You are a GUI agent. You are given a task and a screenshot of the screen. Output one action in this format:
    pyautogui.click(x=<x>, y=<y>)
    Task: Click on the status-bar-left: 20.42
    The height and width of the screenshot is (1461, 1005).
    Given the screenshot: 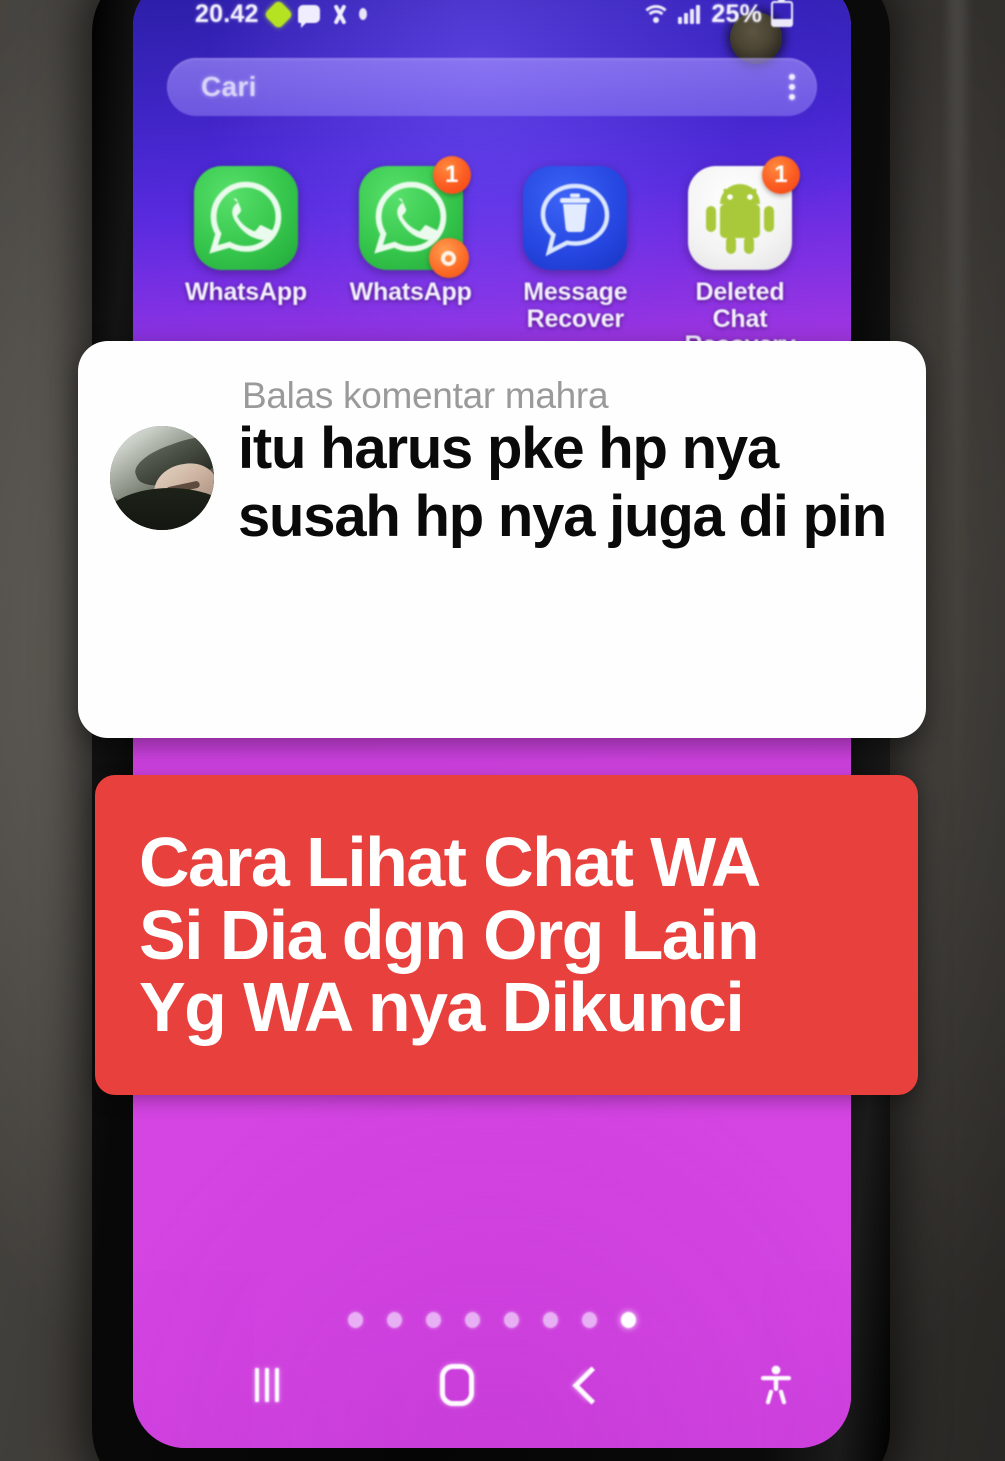 What is the action you would take?
    pyautogui.click(x=281, y=14)
    